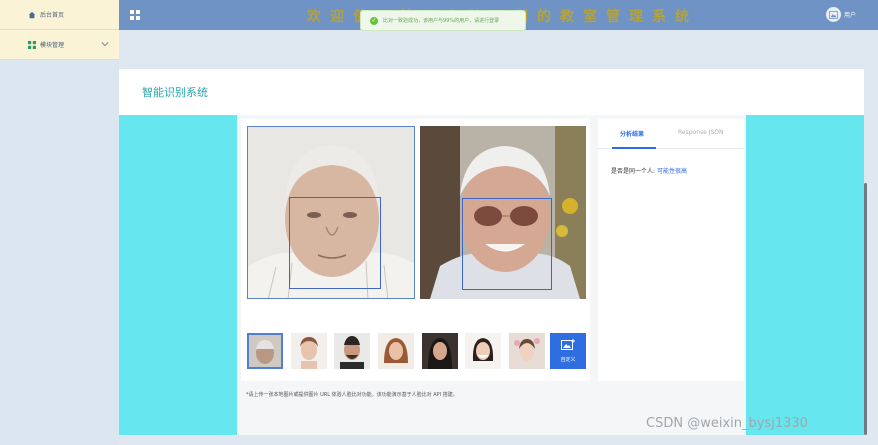 The image size is (878, 445). I want to click on toast-message: 比对一致验成功，该用户与99%的用户，请进行登录, so click(441, 21).